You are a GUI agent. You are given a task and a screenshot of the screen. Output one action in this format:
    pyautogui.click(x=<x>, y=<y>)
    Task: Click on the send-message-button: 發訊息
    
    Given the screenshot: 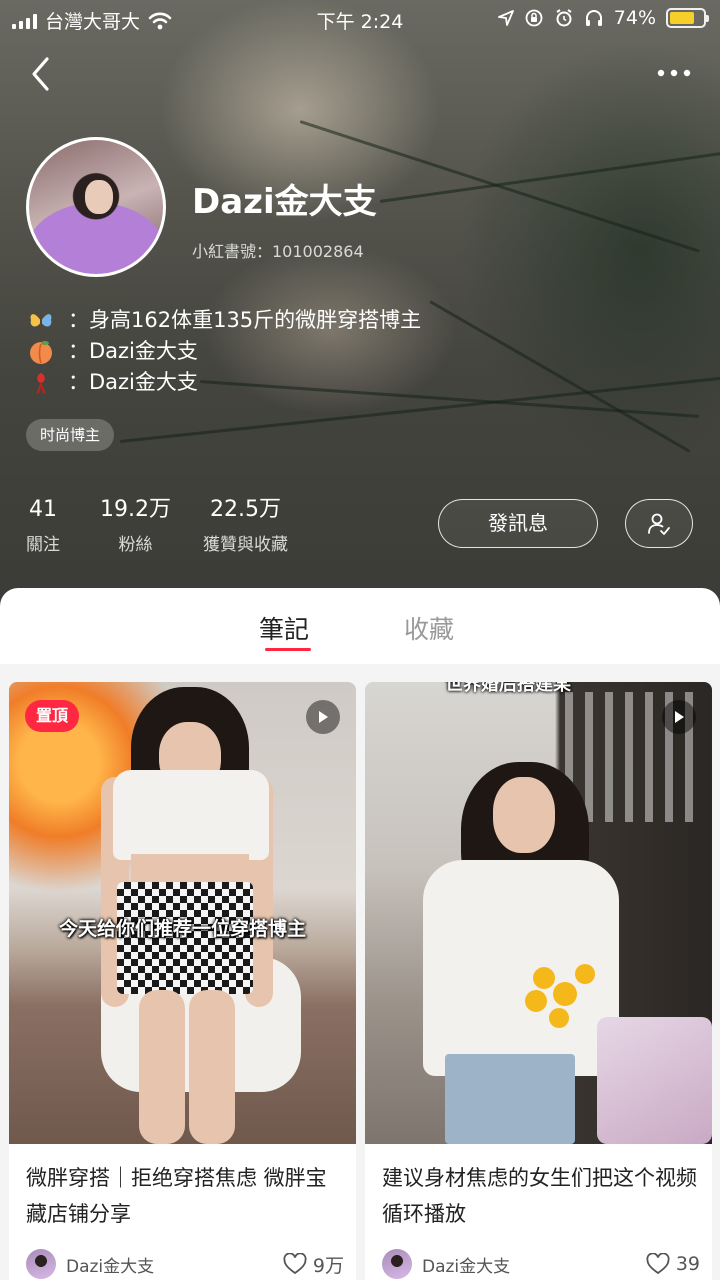 What is the action you would take?
    pyautogui.click(x=518, y=523)
    